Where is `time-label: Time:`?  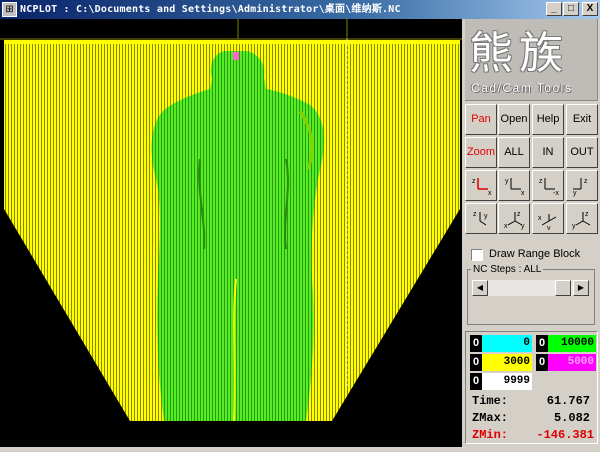 time-label: Time: is located at coordinates (490, 401).